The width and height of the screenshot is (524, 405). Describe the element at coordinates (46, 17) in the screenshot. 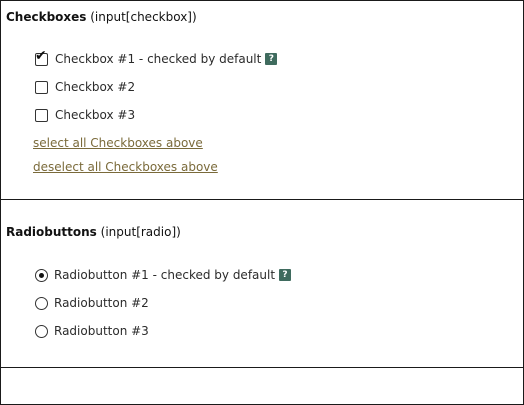

I see `checkboxes-title-bold: Checkboxes` at that location.